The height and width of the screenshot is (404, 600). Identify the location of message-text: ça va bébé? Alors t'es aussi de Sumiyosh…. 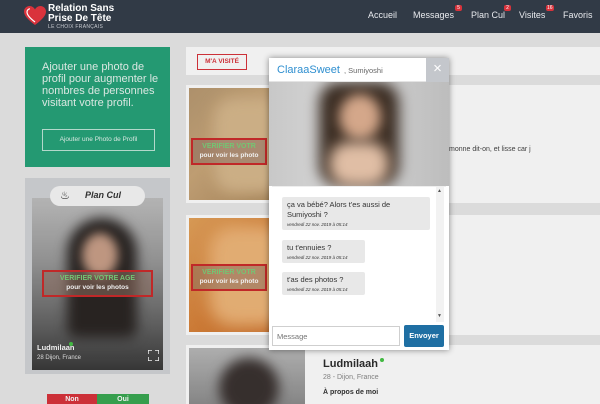
(339, 209).